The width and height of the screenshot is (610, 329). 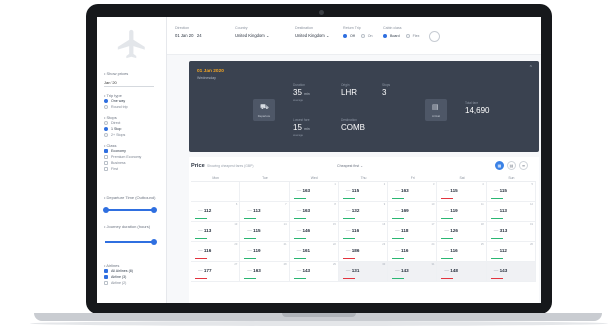 What do you see at coordinates (265, 212) in the screenshot?
I see `calendar-day-cell: 7 — 113` at bounding box center [265, 212].